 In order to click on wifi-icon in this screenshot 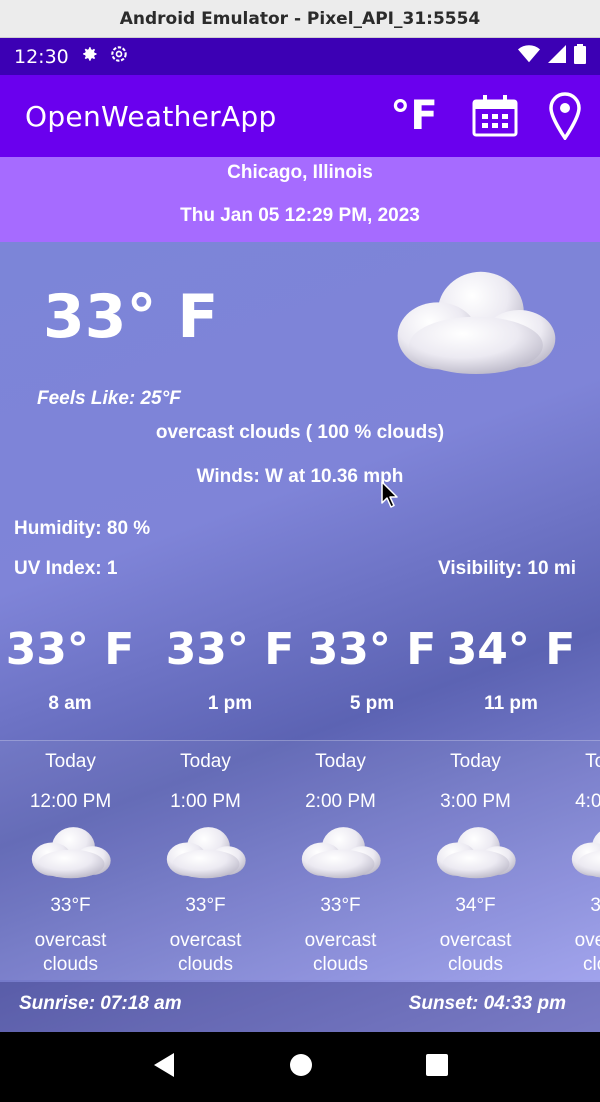, I will do `click(529, 56)`.